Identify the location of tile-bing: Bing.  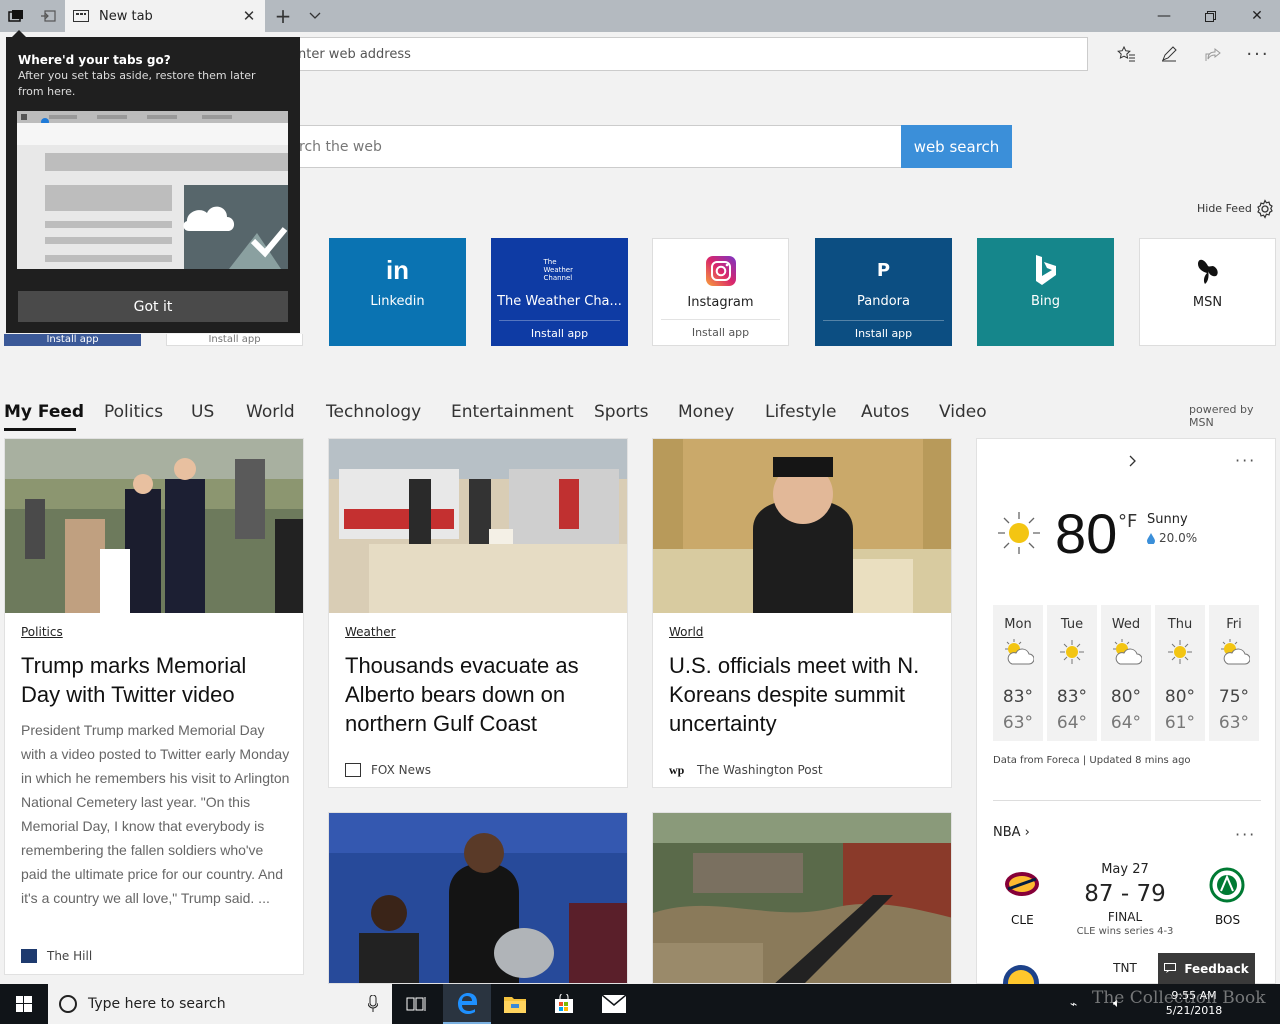
(1045, 292).